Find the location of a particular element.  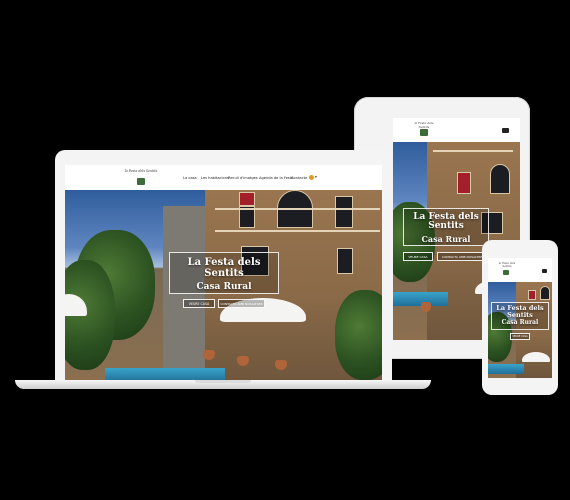

nav-item-la-casa: La casa is located at coordinates (190, 178).